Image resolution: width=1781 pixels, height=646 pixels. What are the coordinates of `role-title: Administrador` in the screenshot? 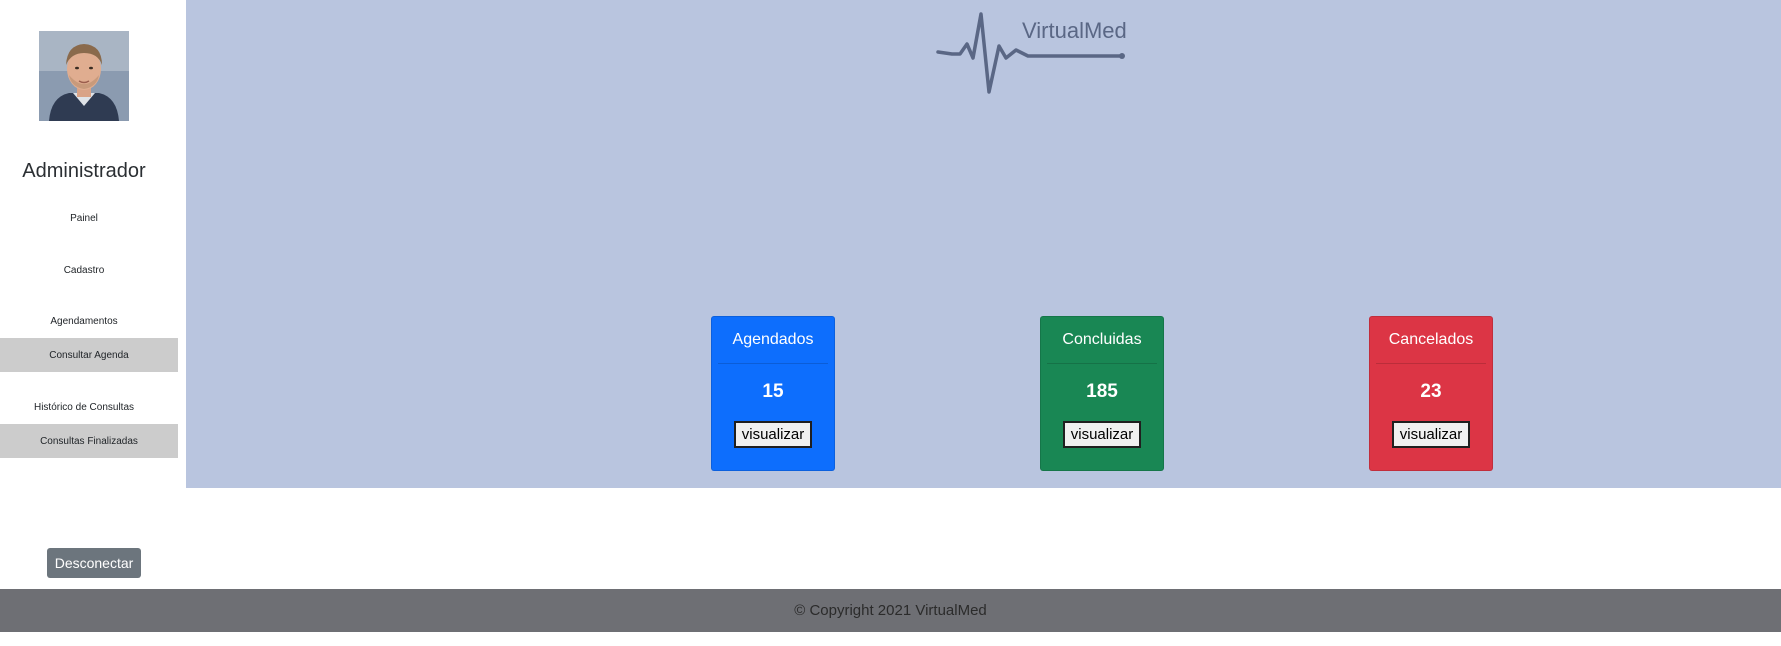 It's located at (84, 171).